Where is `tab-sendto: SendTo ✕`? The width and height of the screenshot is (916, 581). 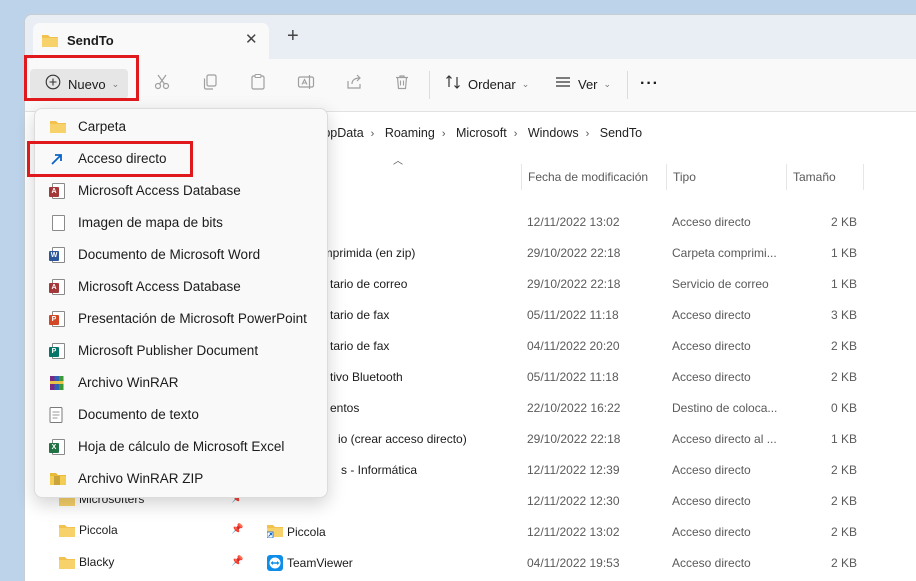
tab-sendto: SendTo ✕ is located at coordinates (151, 41).